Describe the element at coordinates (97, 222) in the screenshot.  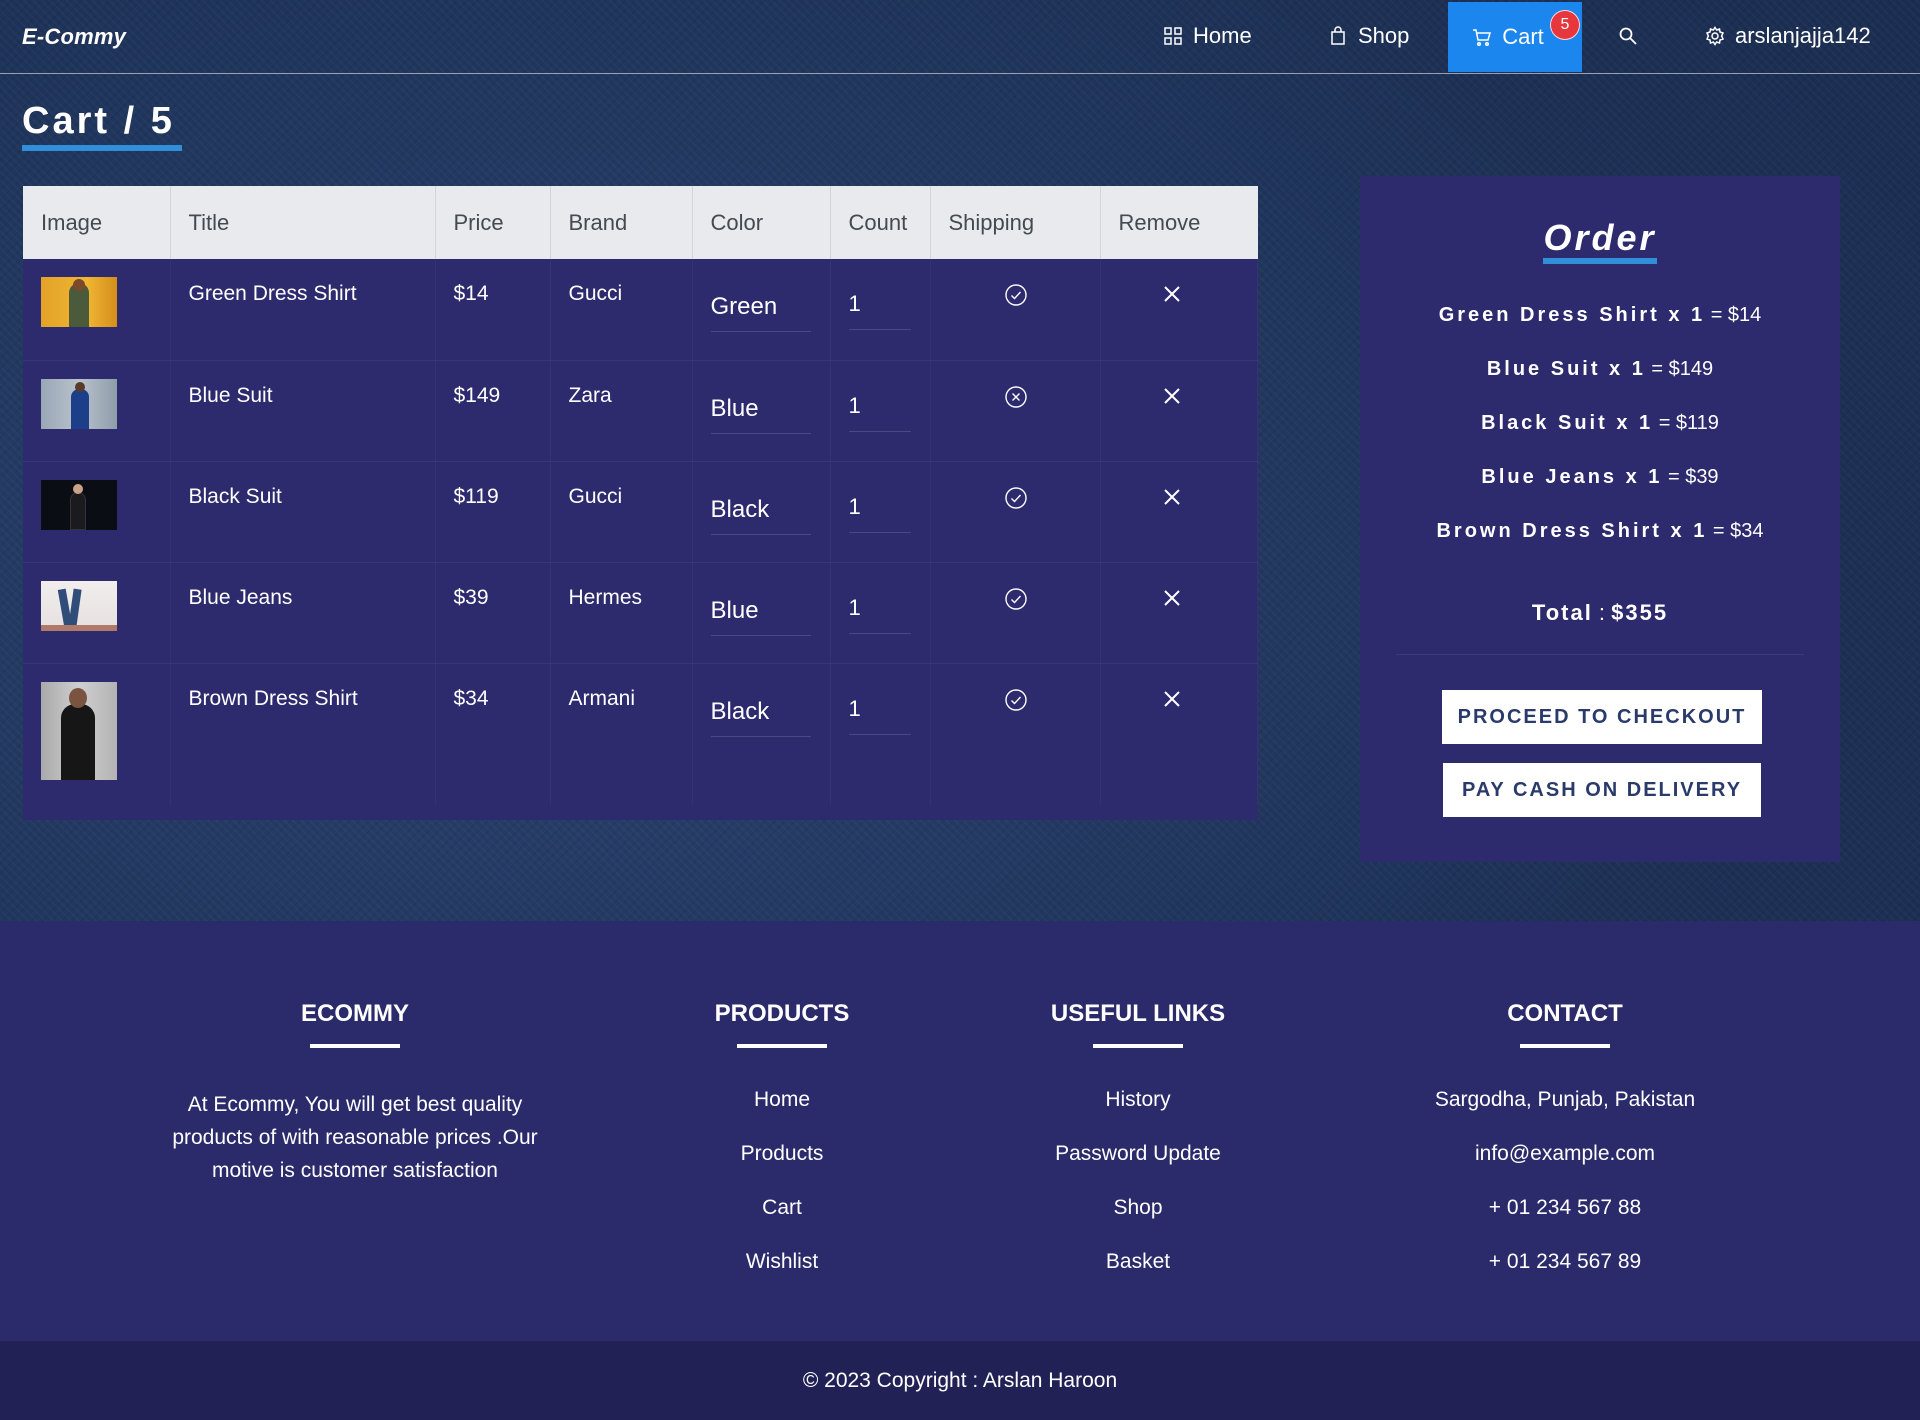
I see `header-image: Image` at that location.